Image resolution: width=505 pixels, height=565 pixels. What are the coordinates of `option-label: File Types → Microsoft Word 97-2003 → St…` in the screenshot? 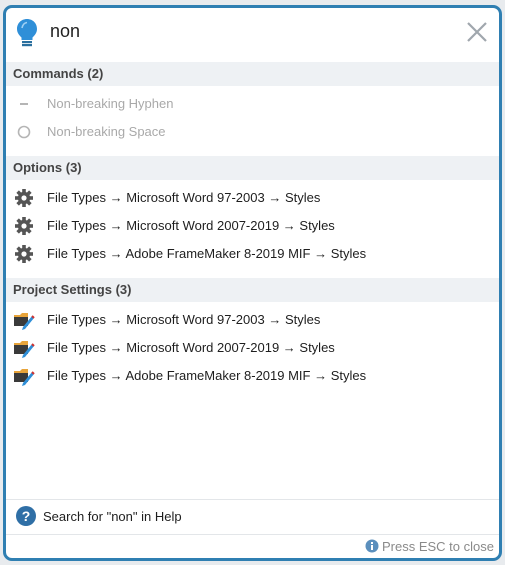 It's located at (184, 197).